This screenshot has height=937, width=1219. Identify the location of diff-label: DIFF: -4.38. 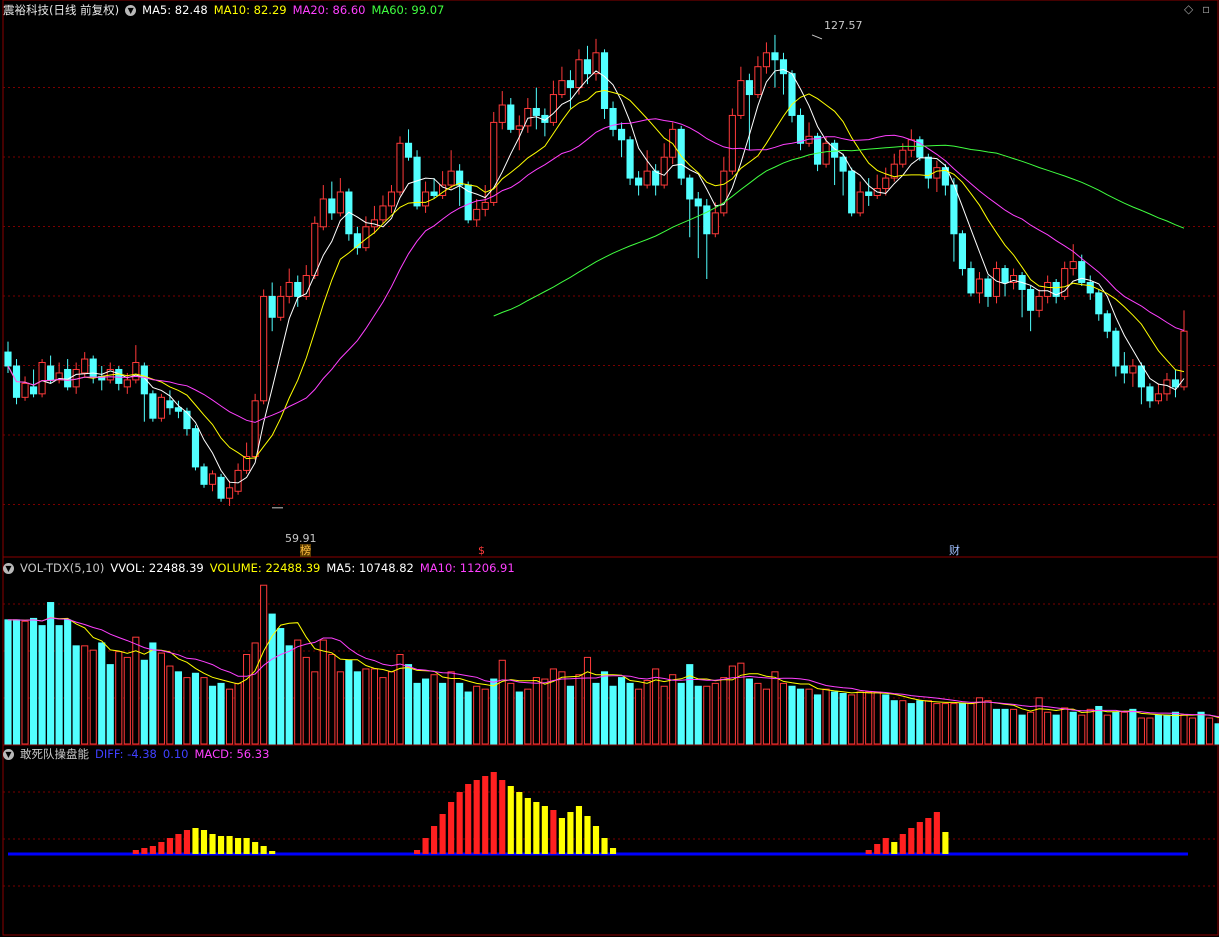
(126, 754).